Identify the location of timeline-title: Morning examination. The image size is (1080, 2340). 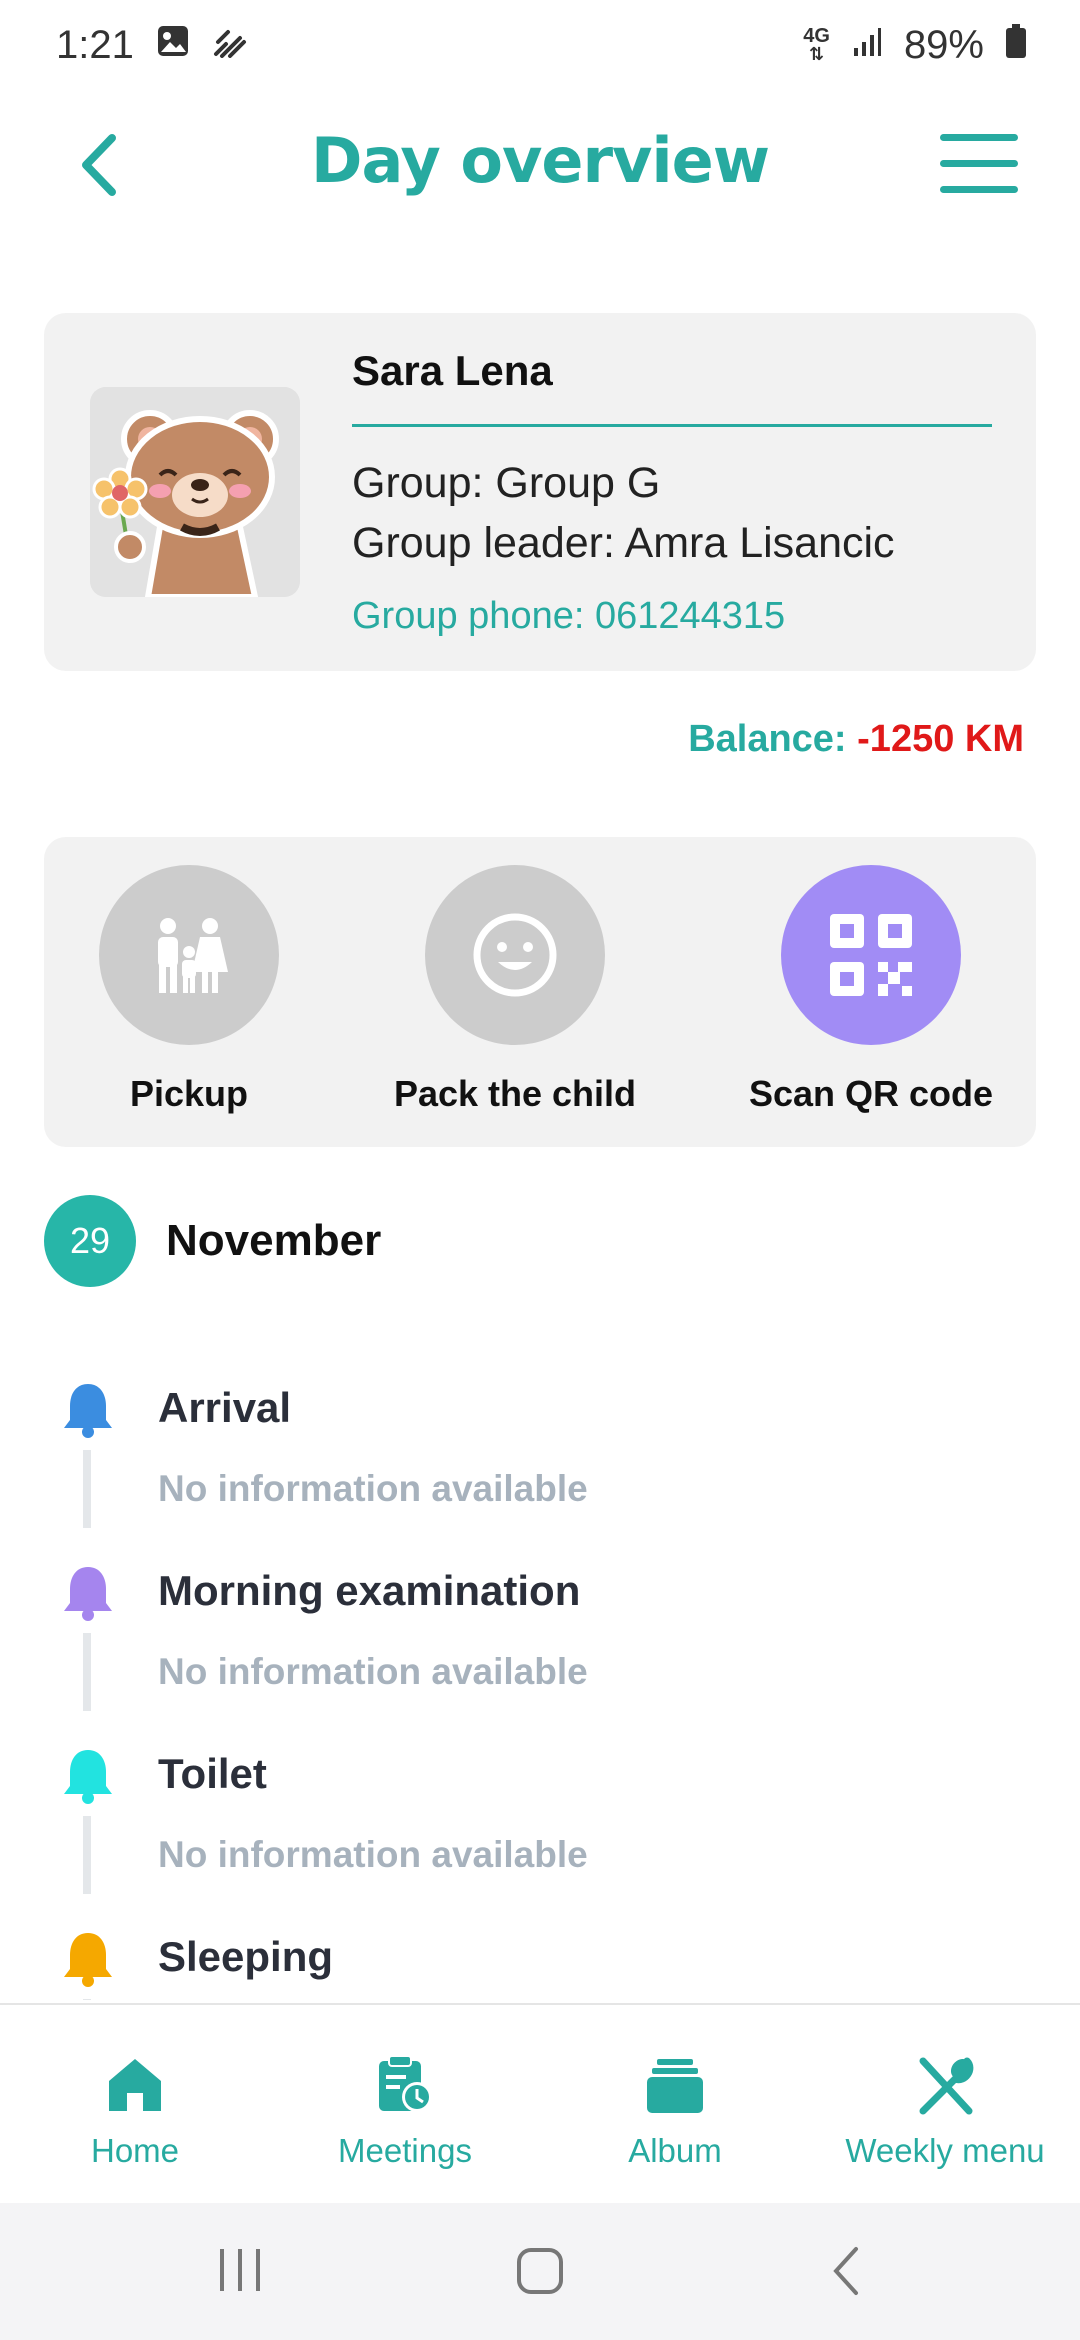
(369, 1590).